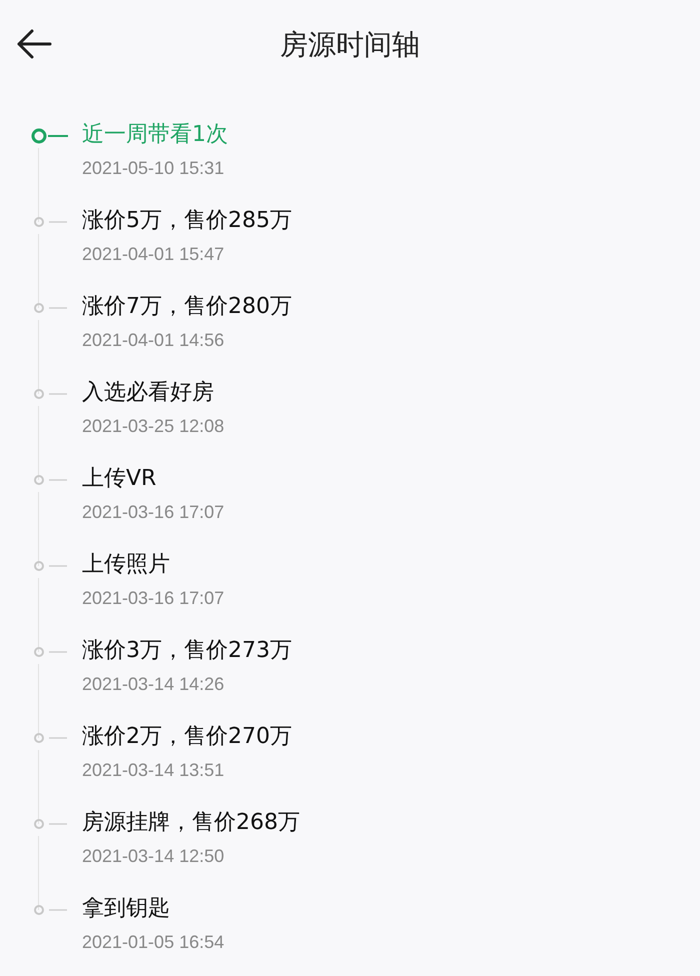 The height and width of the screenshot is (976, 700). I want to click on event-time: 2021-03-14 12:50, so click(154, 856).